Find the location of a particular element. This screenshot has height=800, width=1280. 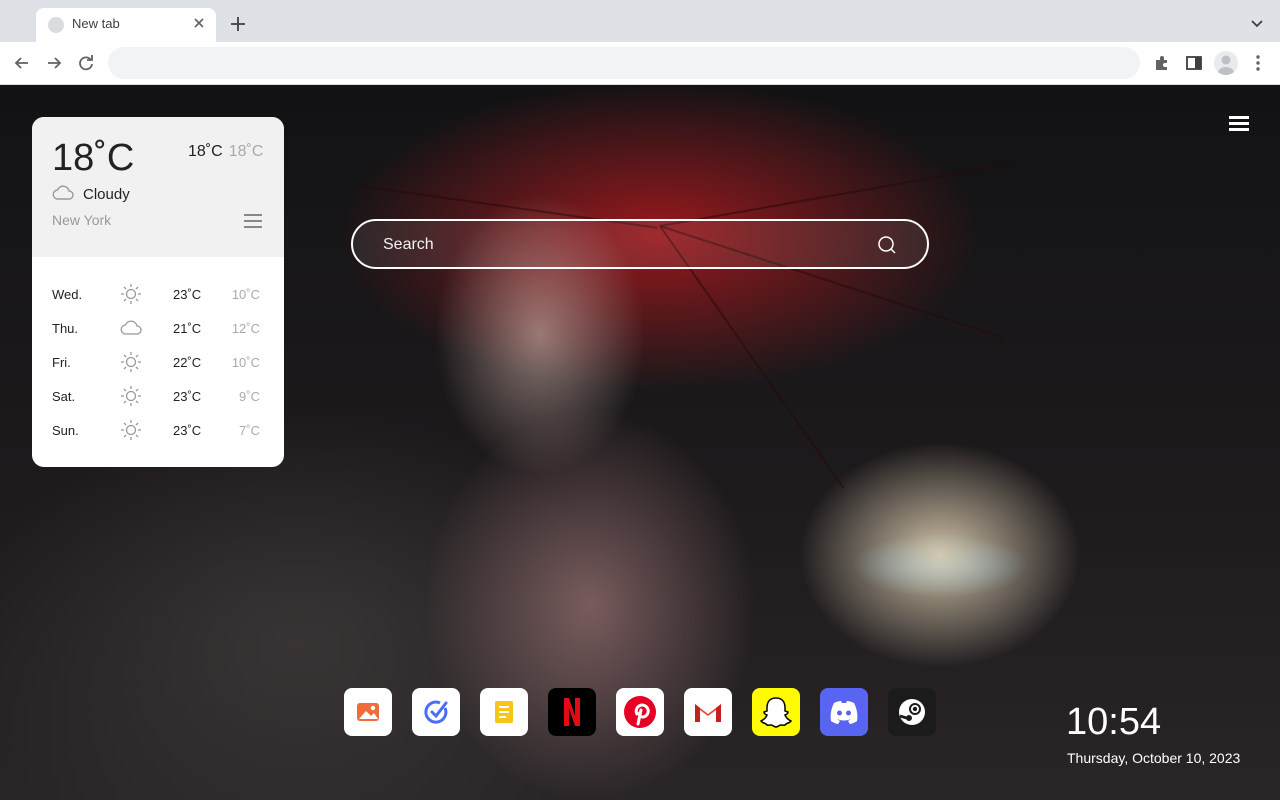

forecast-row: Sat. 23˚C 9˚C is located at coordinates (158, 396).